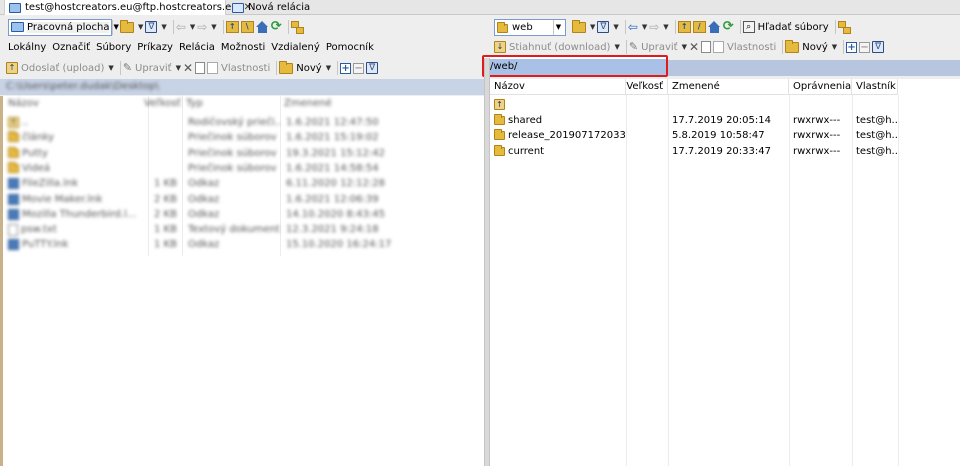 The height and width of the screenshot is (466, 960). I want to click on edit-label: Upraviť, so click(659, 47).